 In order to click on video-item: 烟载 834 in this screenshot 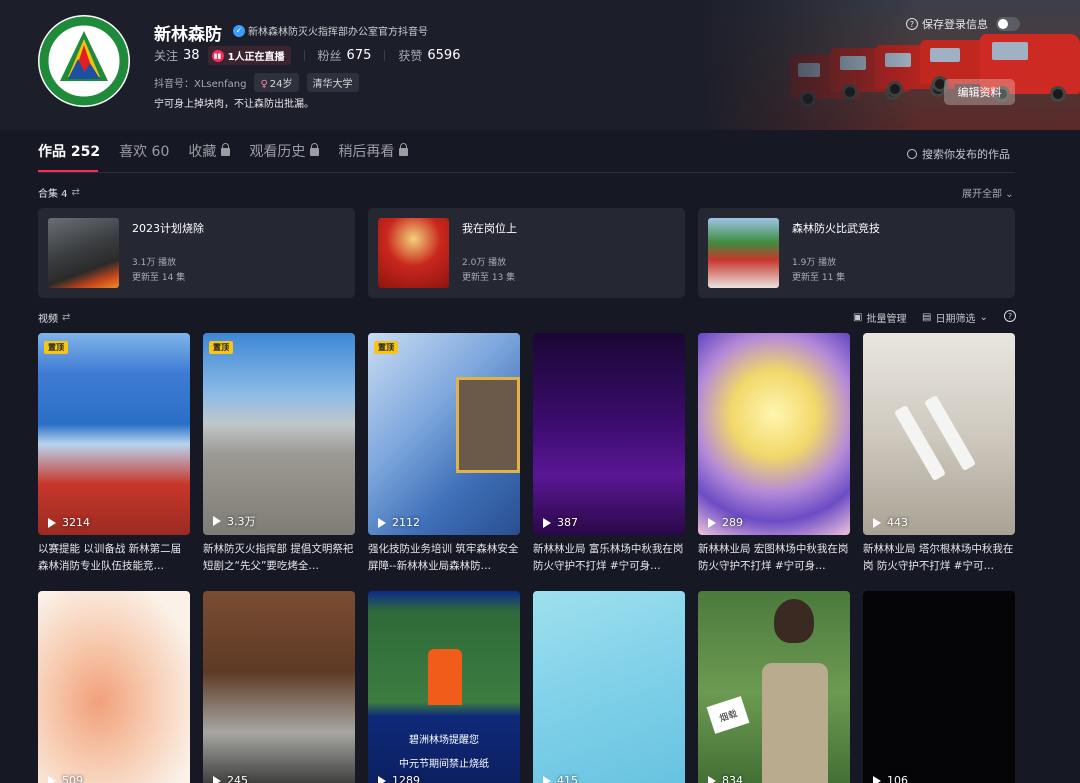, I will do `click(774, 687)`.